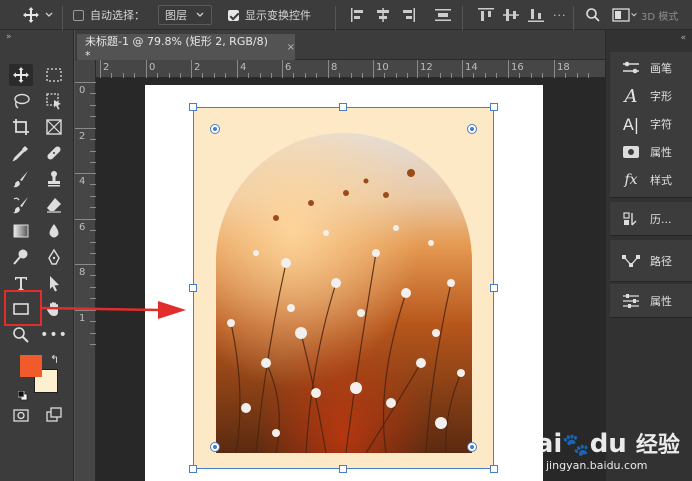 The image size is (692, 481). What do you see at coordinates (340, 46) in the screenshot?
I see `document-tab-bar: 未标题-1 @ 79.8% (矩形 2, RGB/8) * ×` at bounding box center [340, 46].